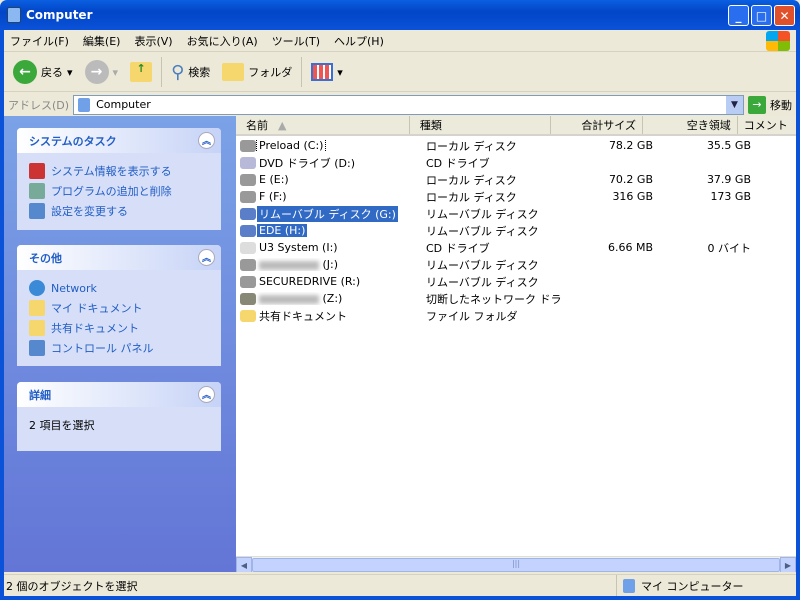 The width and height of the screenshot is (800, 600). Describe the element at coordinates (326, 145) in the screenshot. I see `name-cell: Preload (C:)` at that location.